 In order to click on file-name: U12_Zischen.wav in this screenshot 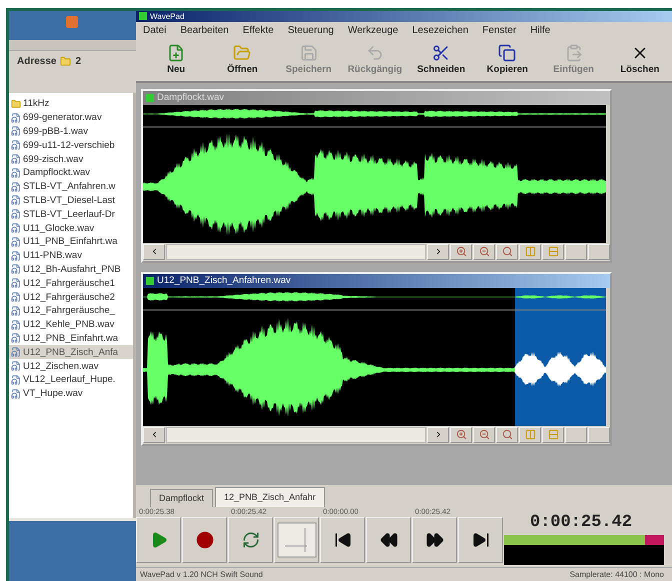, I will do `click(61, 366)`.